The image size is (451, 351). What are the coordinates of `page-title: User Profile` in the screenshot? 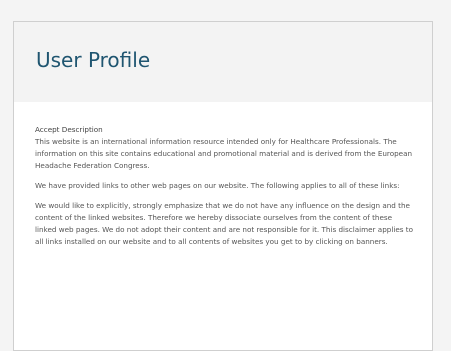 It's located at (93, 60).